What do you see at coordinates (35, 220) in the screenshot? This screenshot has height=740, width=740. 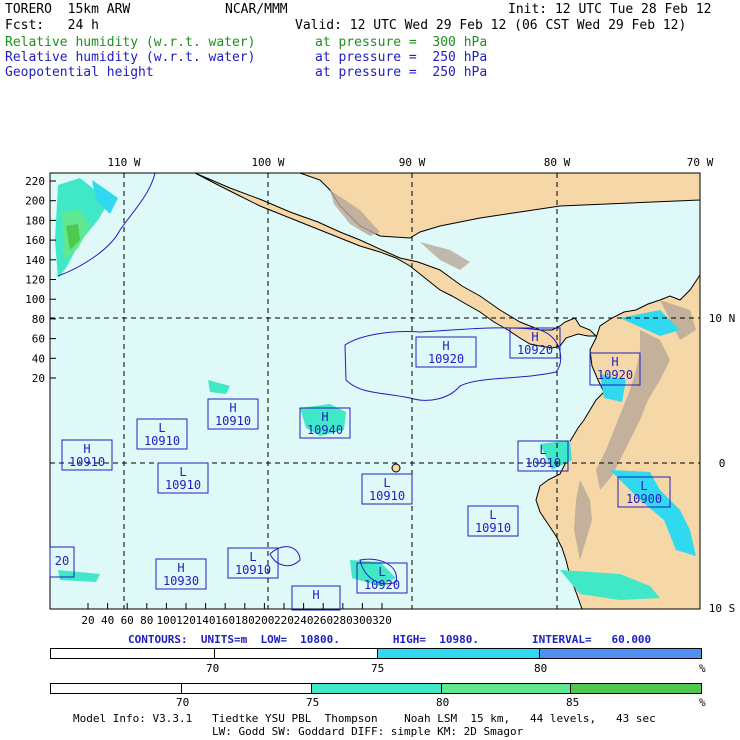 I see `y-tick-label: 180` at bounding box center [35, 220].